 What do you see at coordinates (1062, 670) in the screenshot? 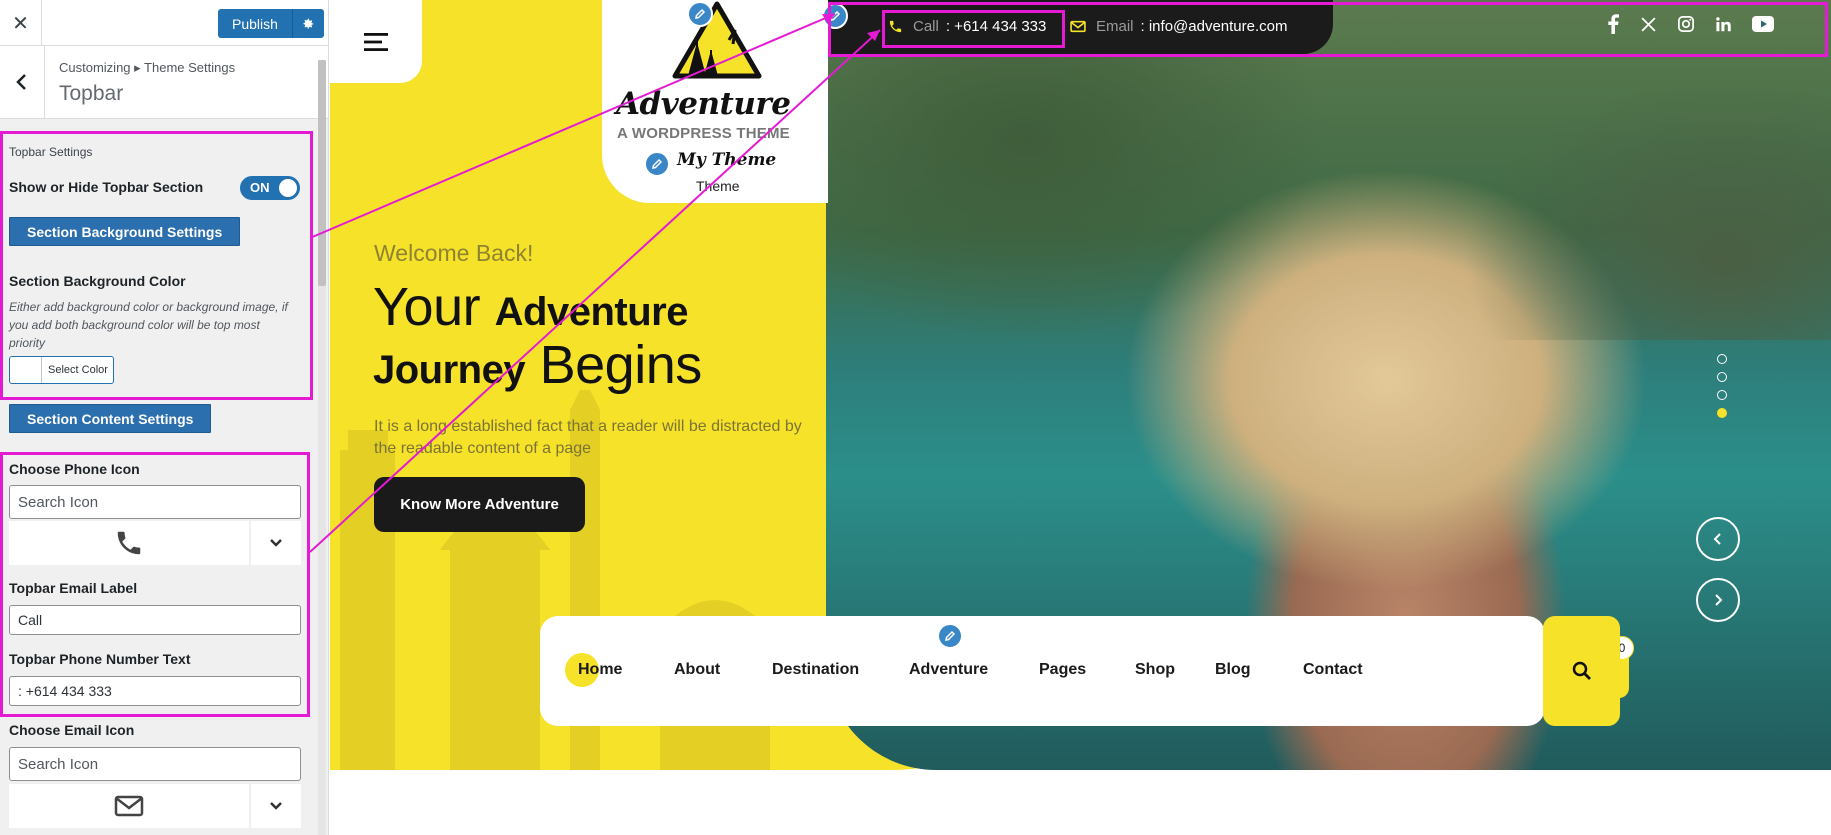
I see `nav-pages: Pages` at bounding box center [1062, 670].